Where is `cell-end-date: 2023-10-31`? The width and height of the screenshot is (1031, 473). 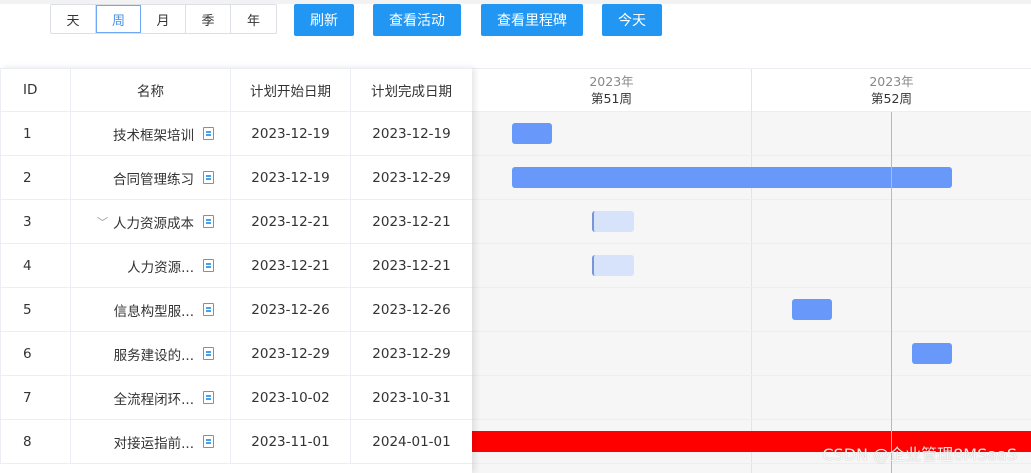 cell-end-date: 2023-10-31 is located at coordinates (411, 397).